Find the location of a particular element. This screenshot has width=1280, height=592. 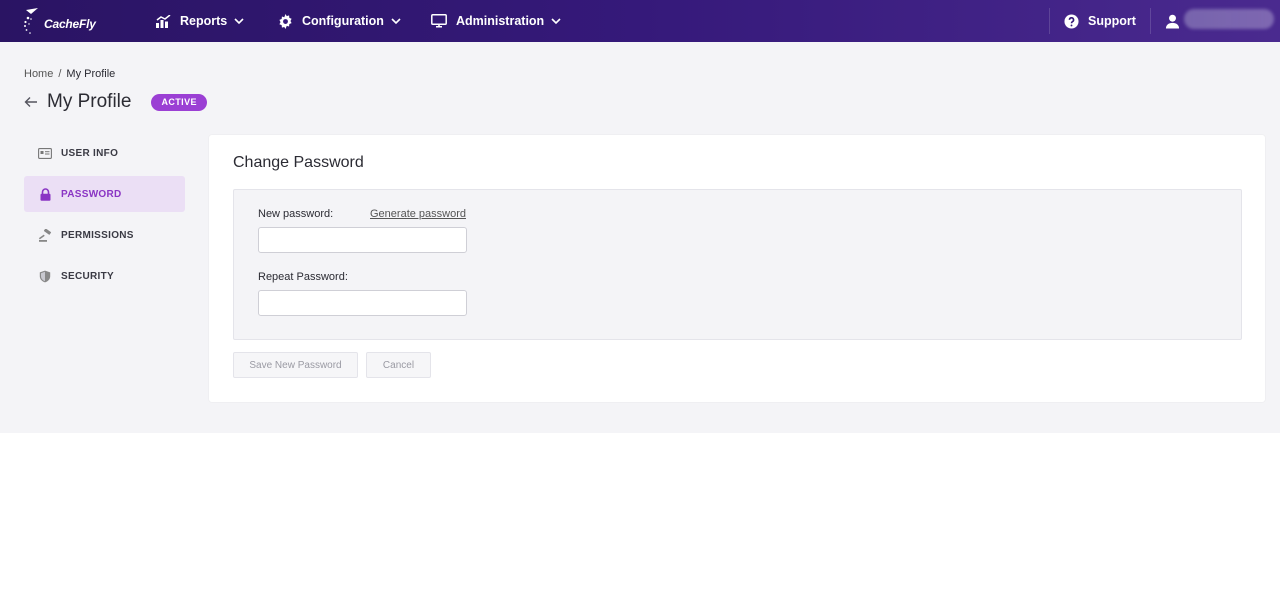

nav-administration: Administration is located at coordinates (496, 21).